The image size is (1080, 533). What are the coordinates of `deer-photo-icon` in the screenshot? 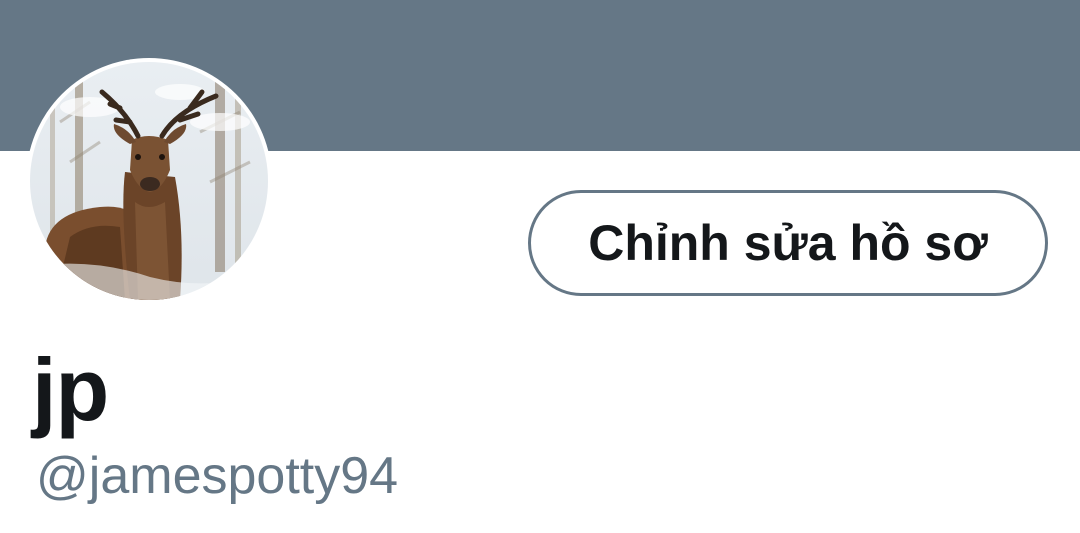 It's located at (149, 181).